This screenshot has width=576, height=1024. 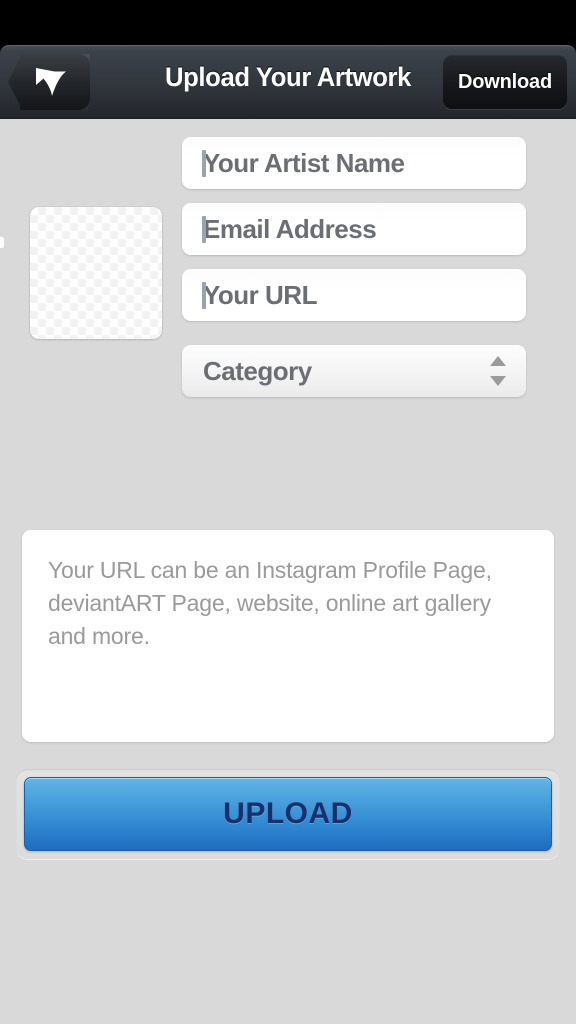 I want to click on upload-button-label: UPLOAD, so click(x=288, y=813).